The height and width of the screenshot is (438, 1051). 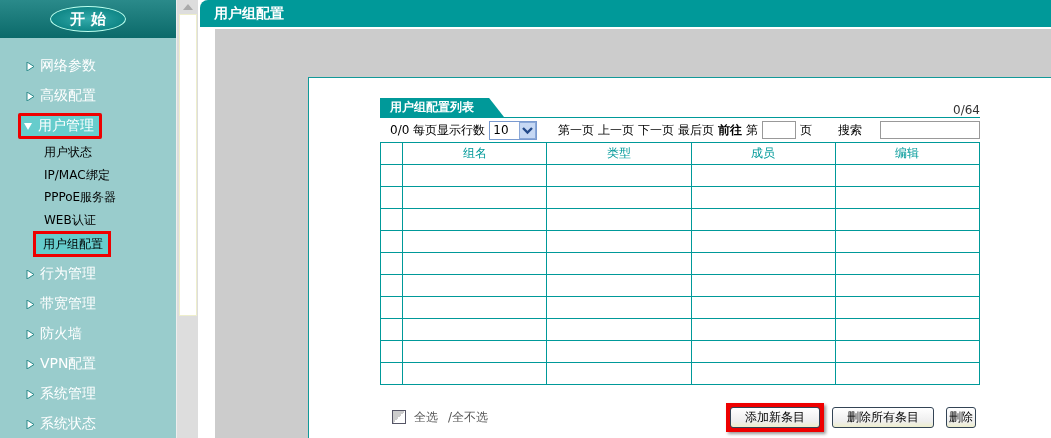 What do you see at coordinates (187, 219) in the screenshot?
I see `scrollbar` at bounding box center [187, 219].